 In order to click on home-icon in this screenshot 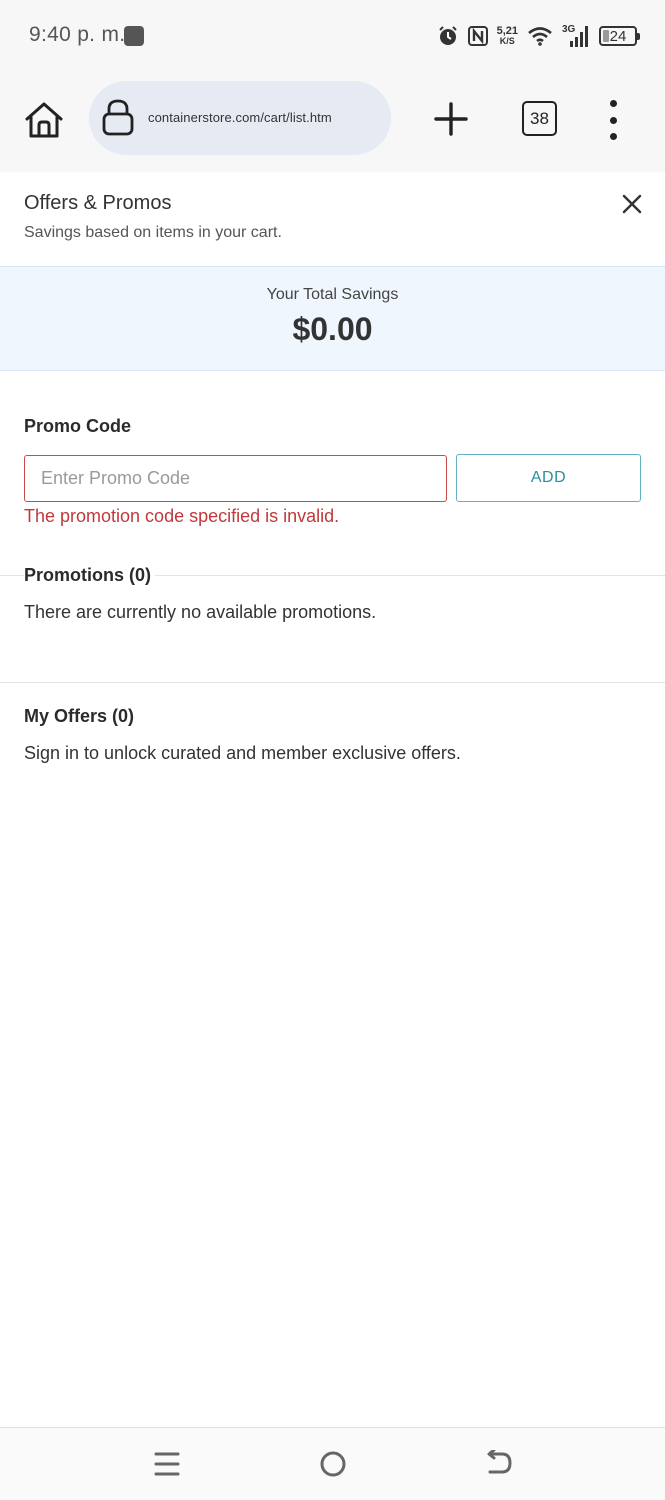, I will do `click(44, 120)`.